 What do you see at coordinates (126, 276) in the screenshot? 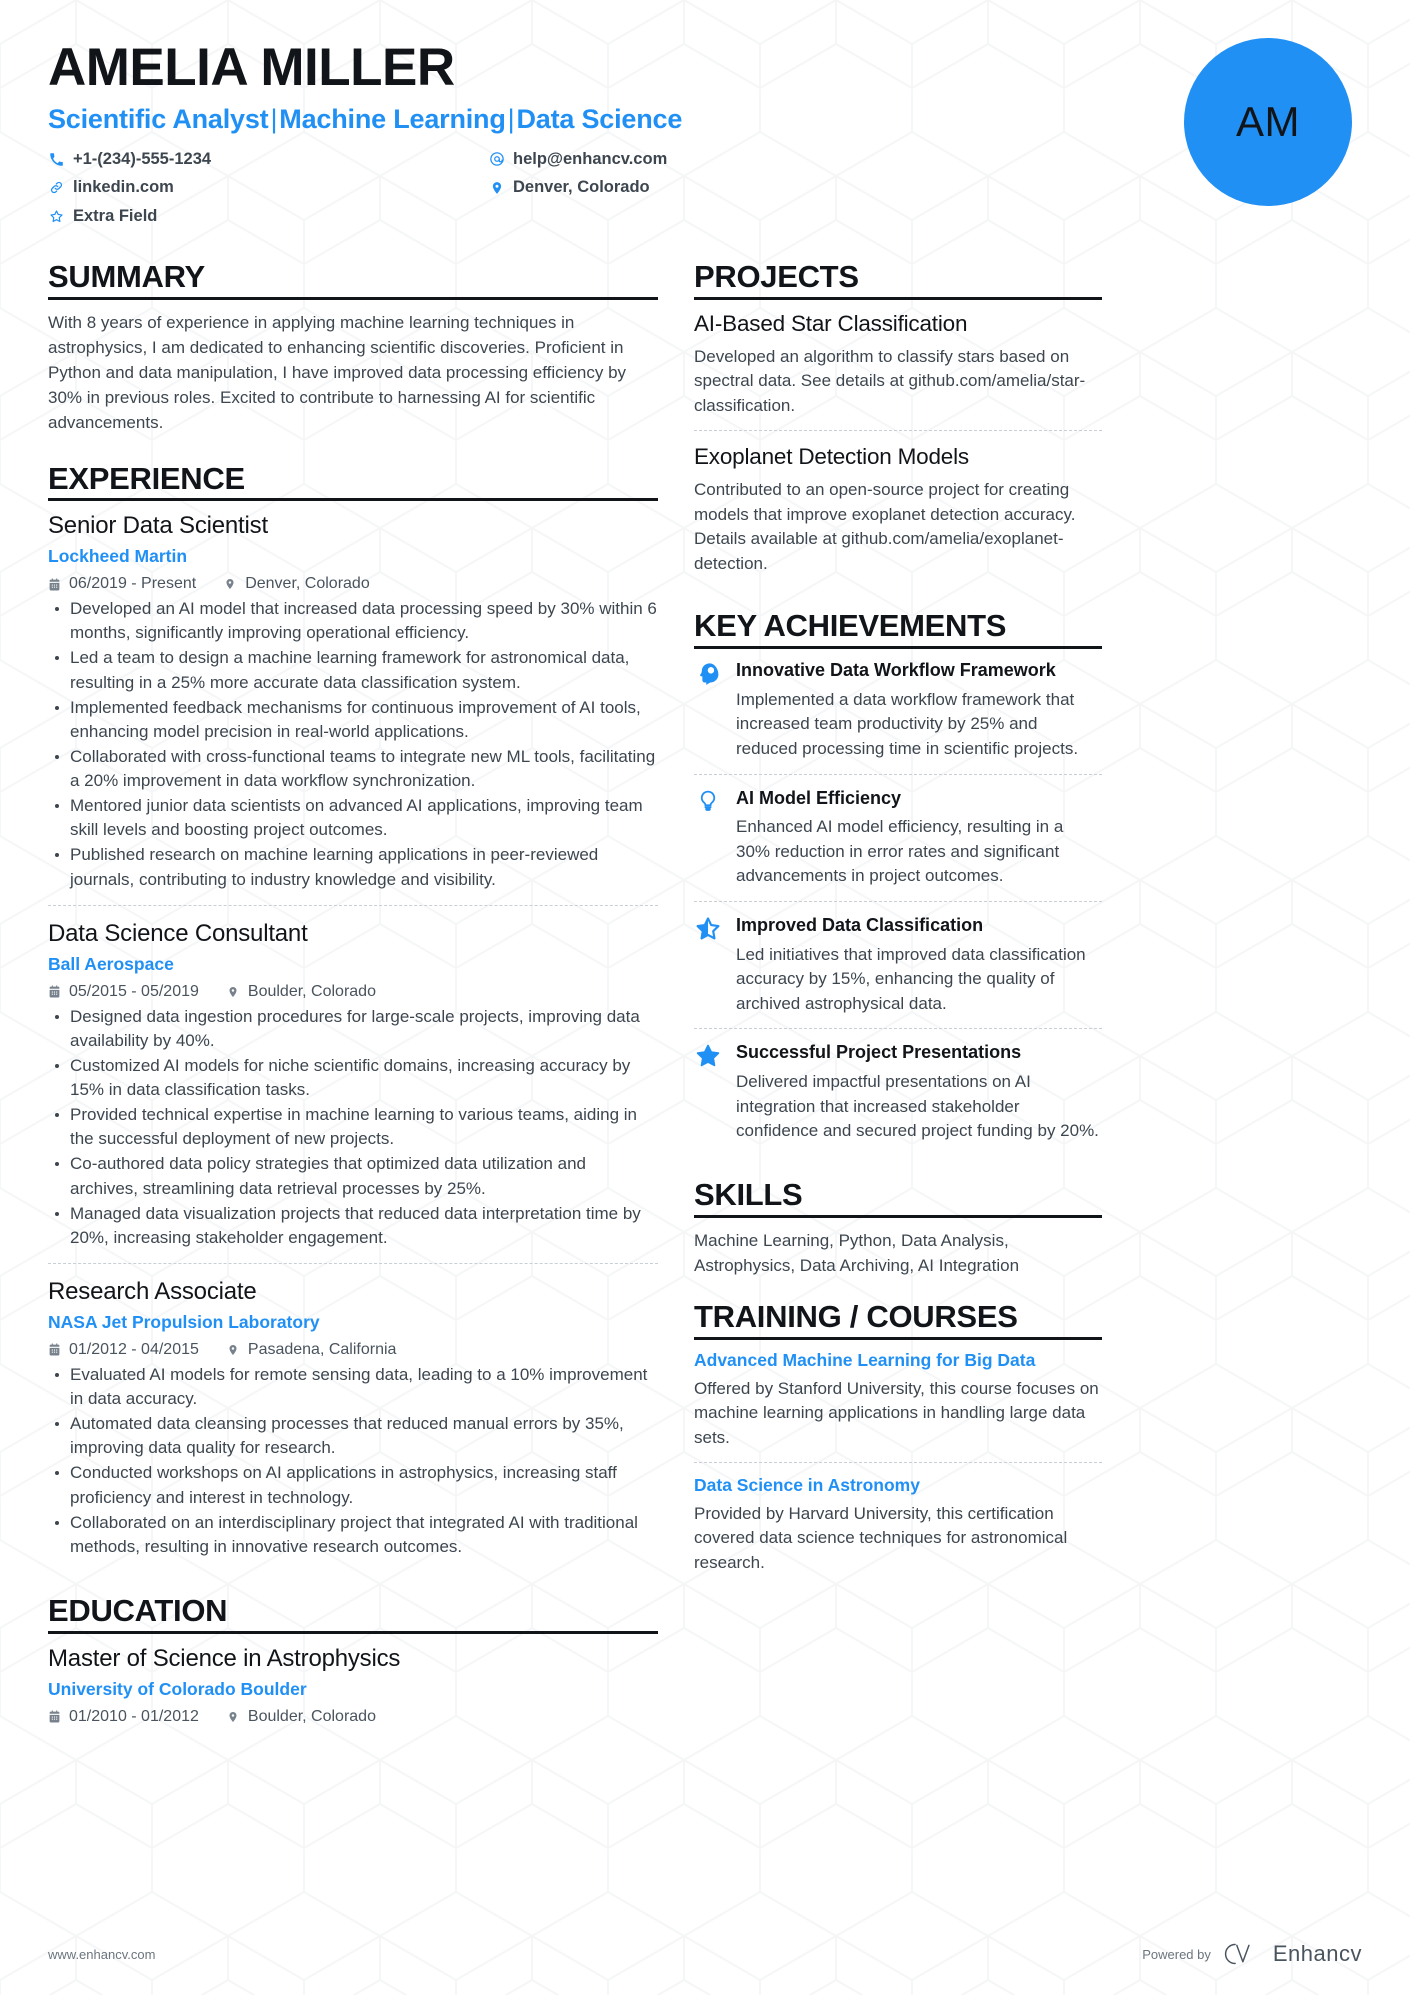
I see `section-heading-summary: SUMMARY` at bounding box center [126, 276].